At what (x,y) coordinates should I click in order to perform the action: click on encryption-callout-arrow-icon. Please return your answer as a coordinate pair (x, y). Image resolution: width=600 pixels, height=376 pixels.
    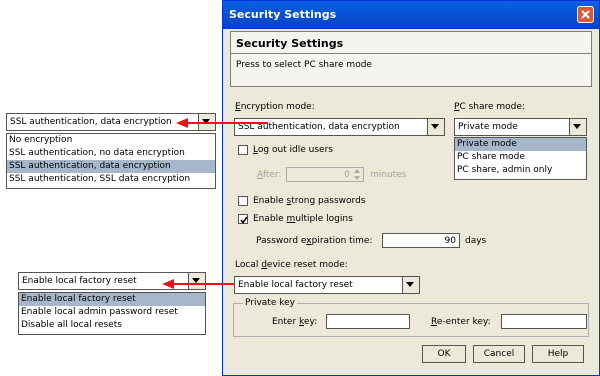
    Looking at the image, I should click on (222, 123).